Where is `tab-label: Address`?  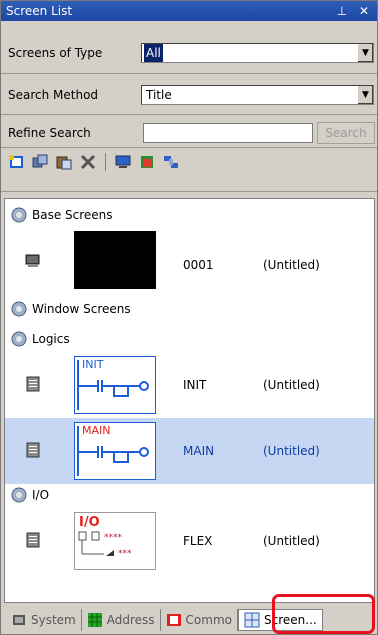 tab-label: Address is located at coordinates (130, 619).